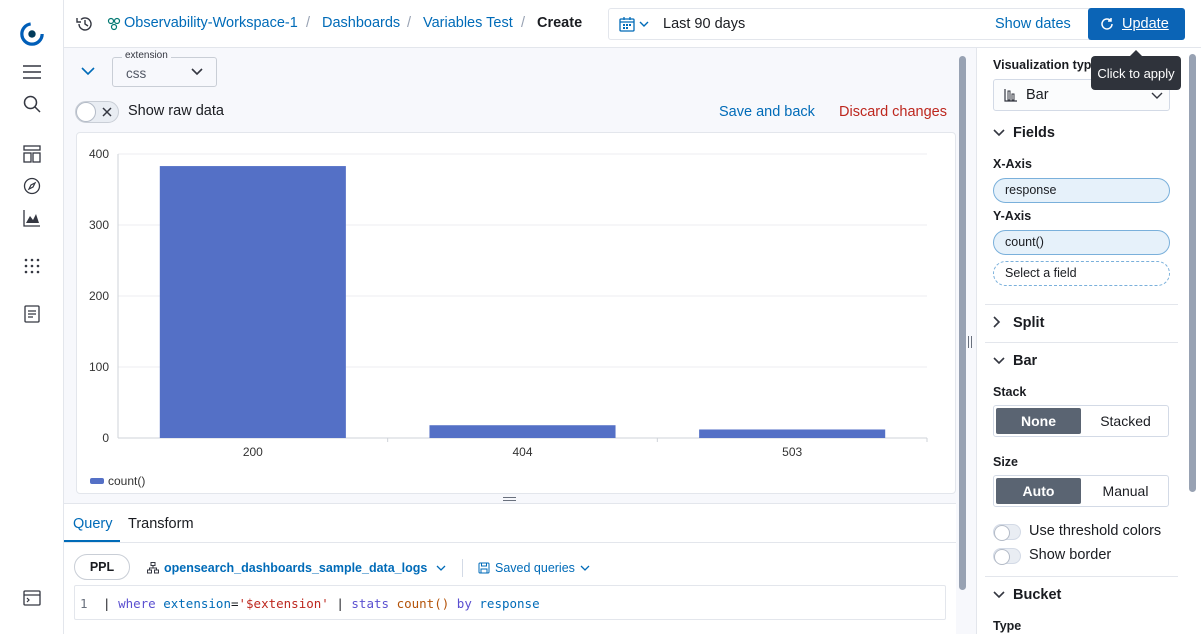 The height and width of the screenshot is (634, 1201). I want to click on x-axis-field-pill: response, so click(1081, 190).